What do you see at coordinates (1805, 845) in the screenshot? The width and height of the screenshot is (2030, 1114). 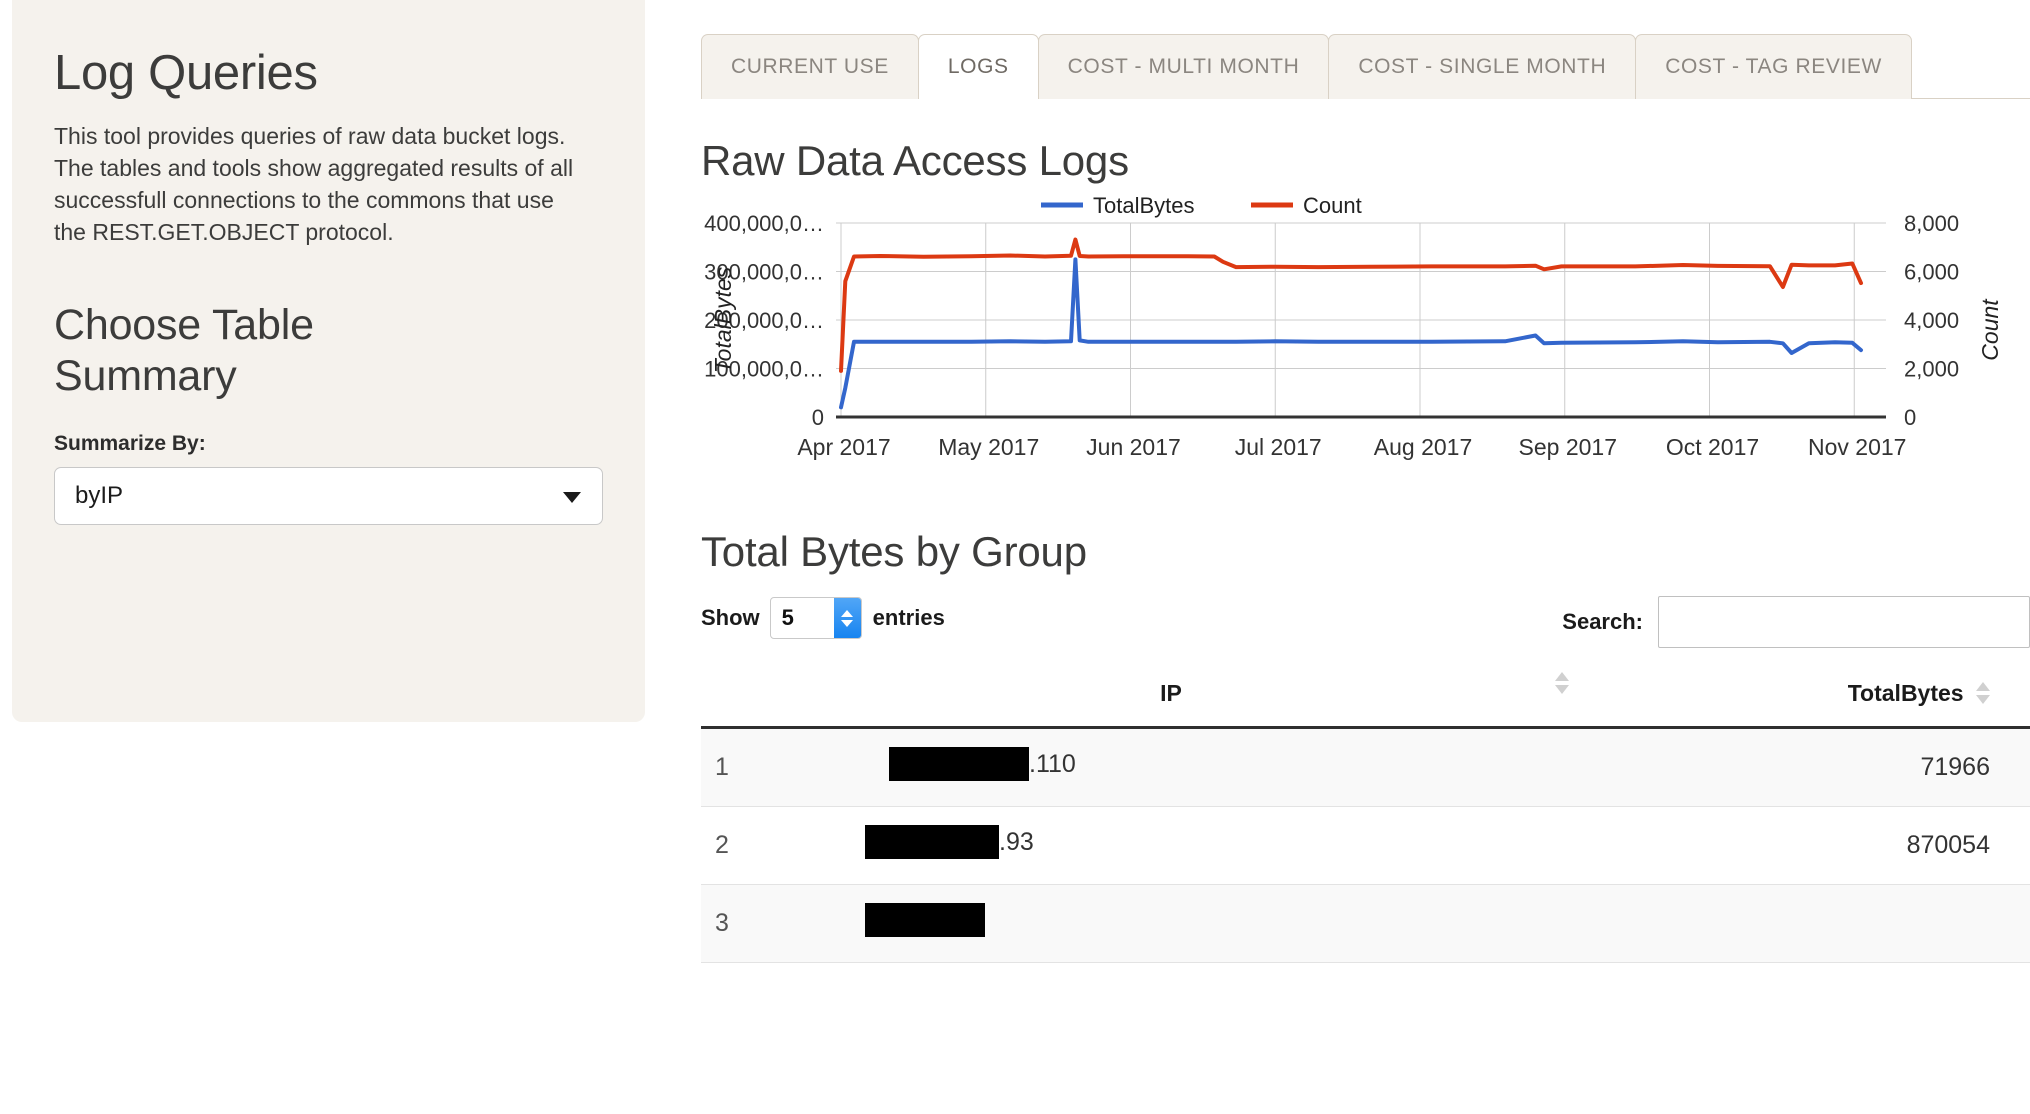 I see `cell-totalbytes: 870054` at bounding box center [1805, 845].